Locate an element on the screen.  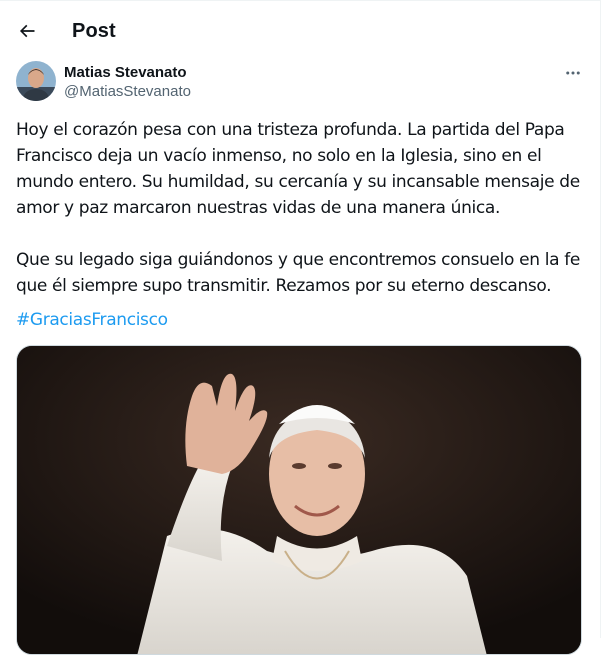
arrow-left-icon is located at coordinates (27, 31).